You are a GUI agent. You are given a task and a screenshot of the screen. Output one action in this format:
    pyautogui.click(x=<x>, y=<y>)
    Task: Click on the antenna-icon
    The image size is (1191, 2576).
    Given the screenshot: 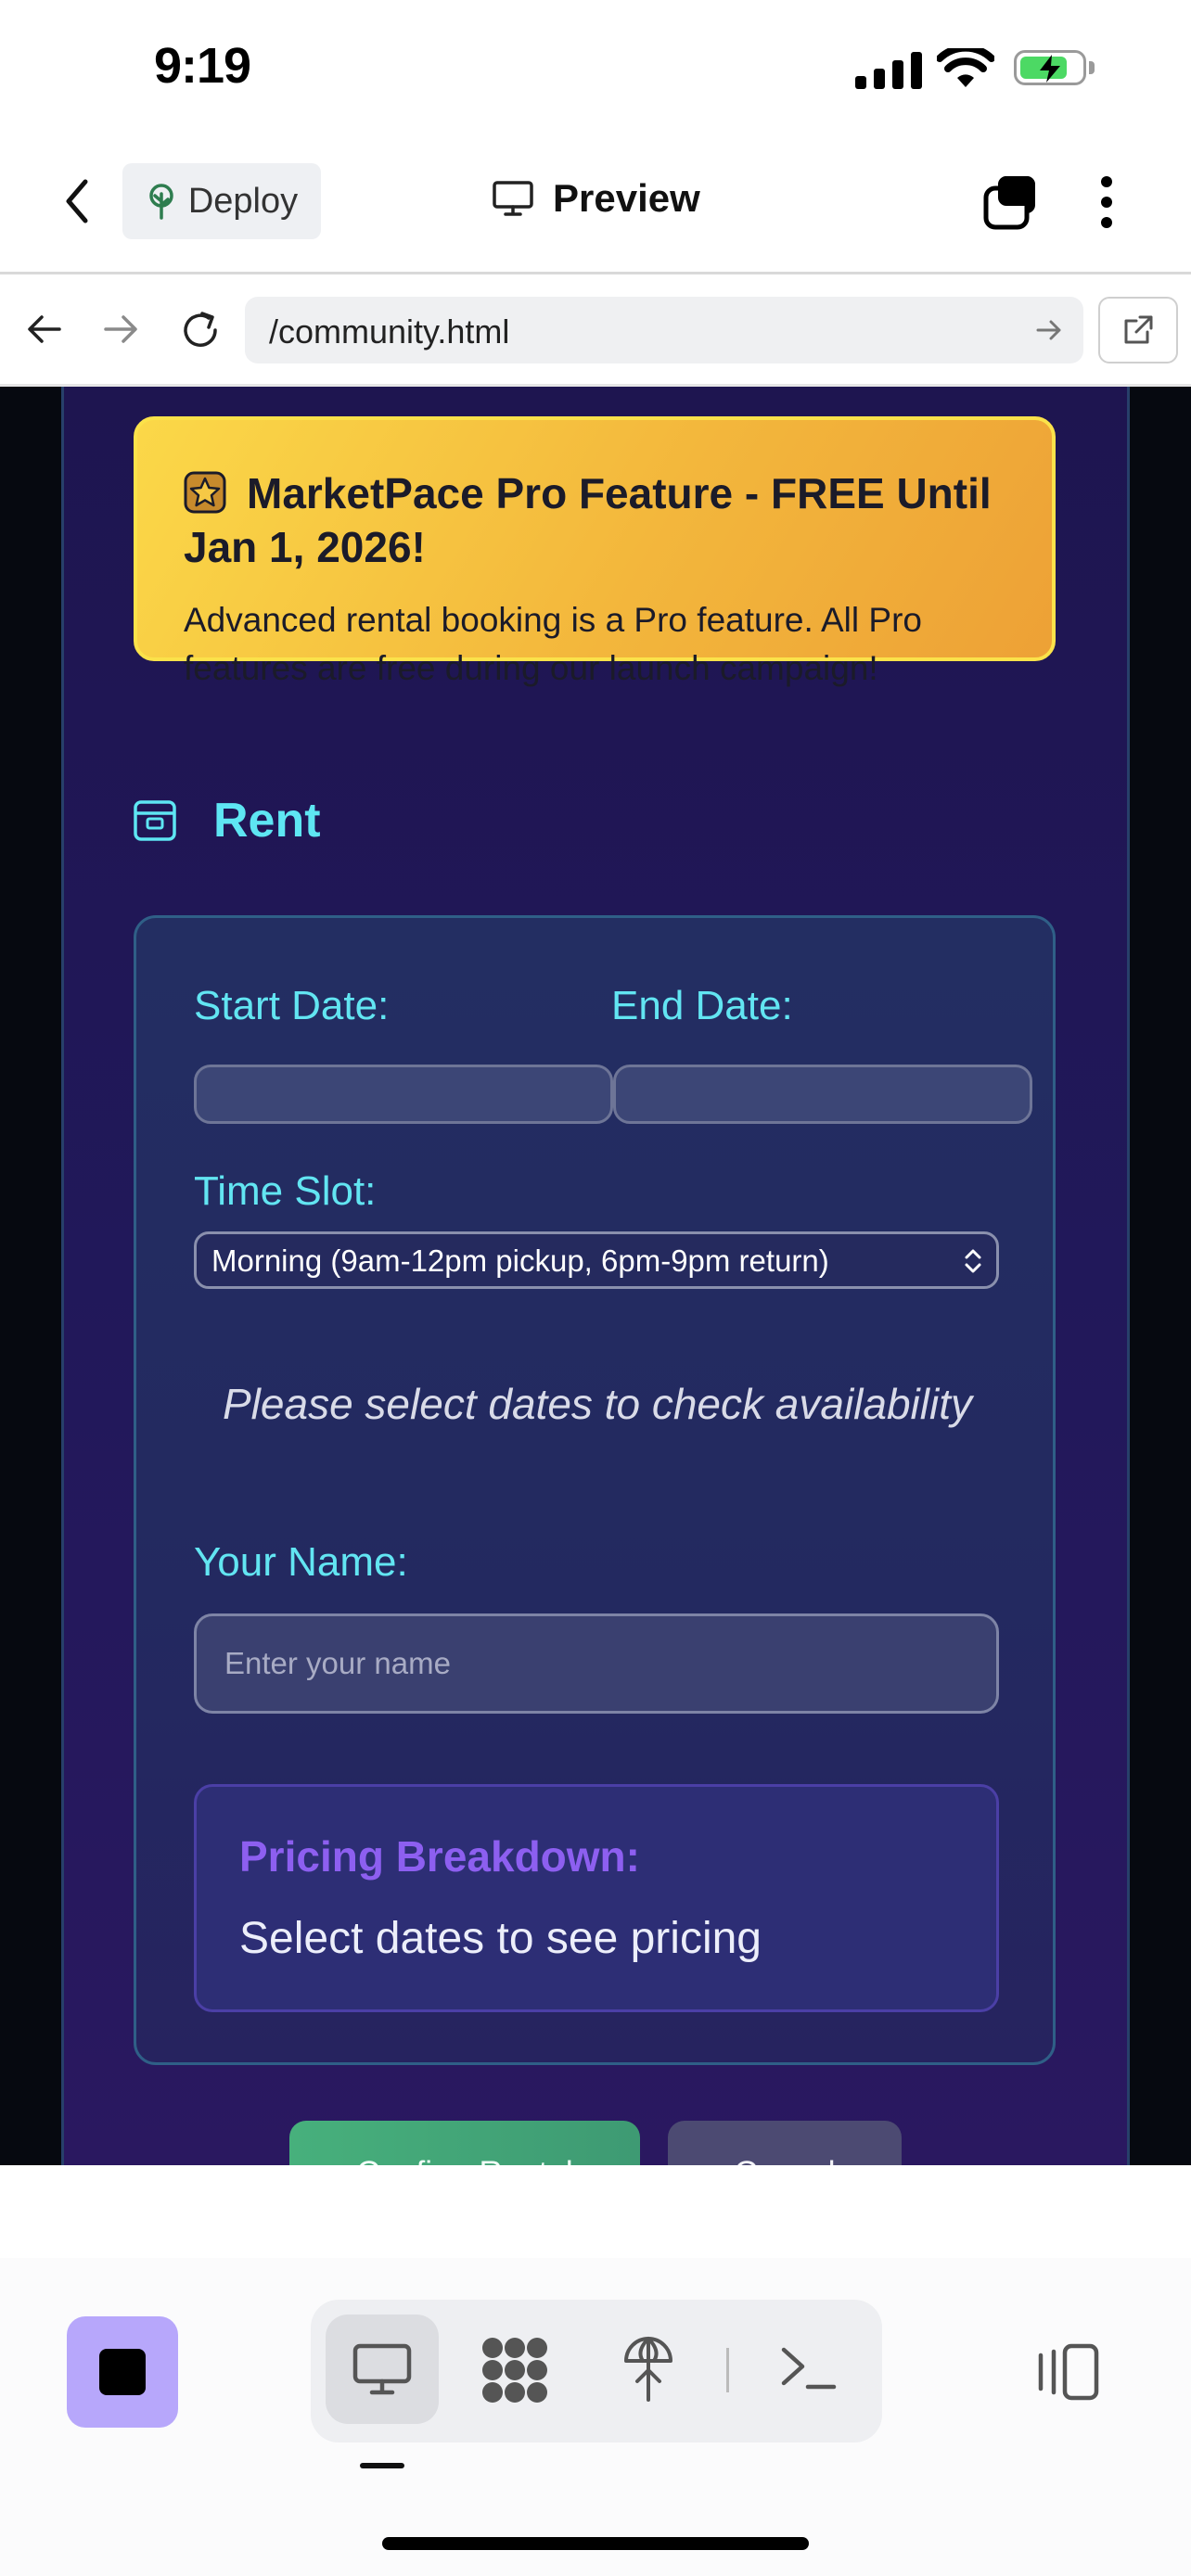 What is the action you would take?
    pyautogui.click(x=648, y=2368)
    